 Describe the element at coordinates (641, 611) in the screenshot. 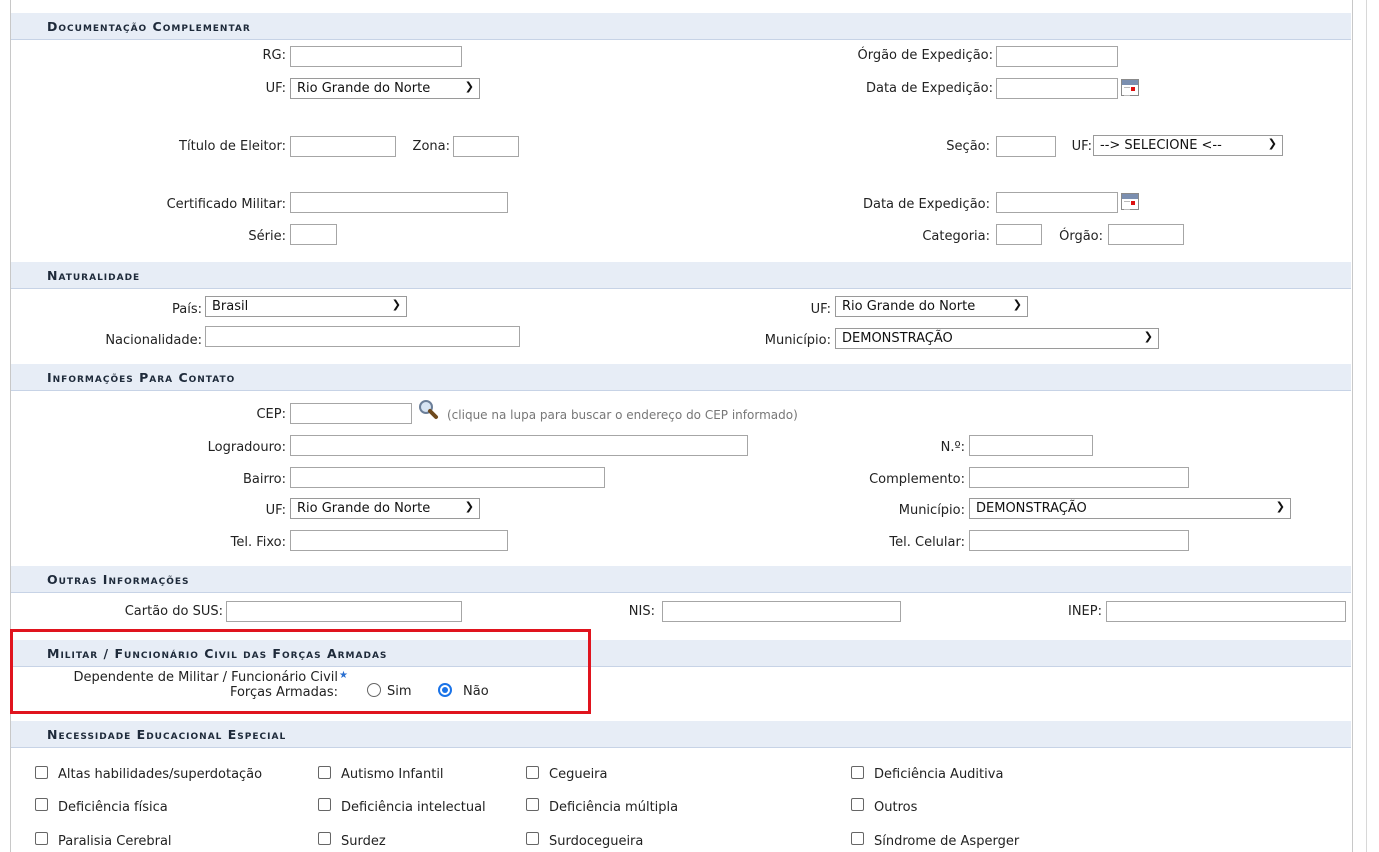

I see `nis-label: NIS:` at that location.